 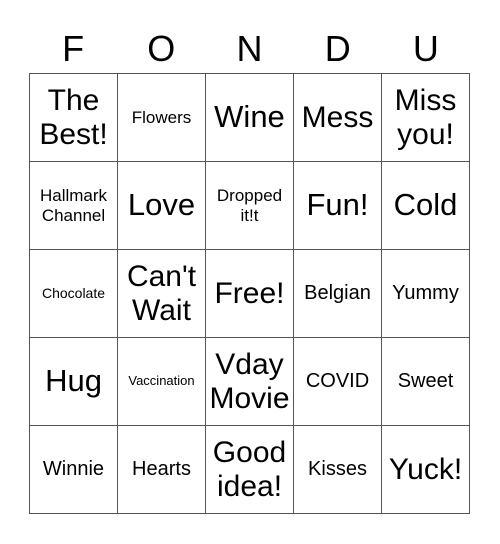 I want to click on bingo-cell: Hearts, so click(x=162, y=470).